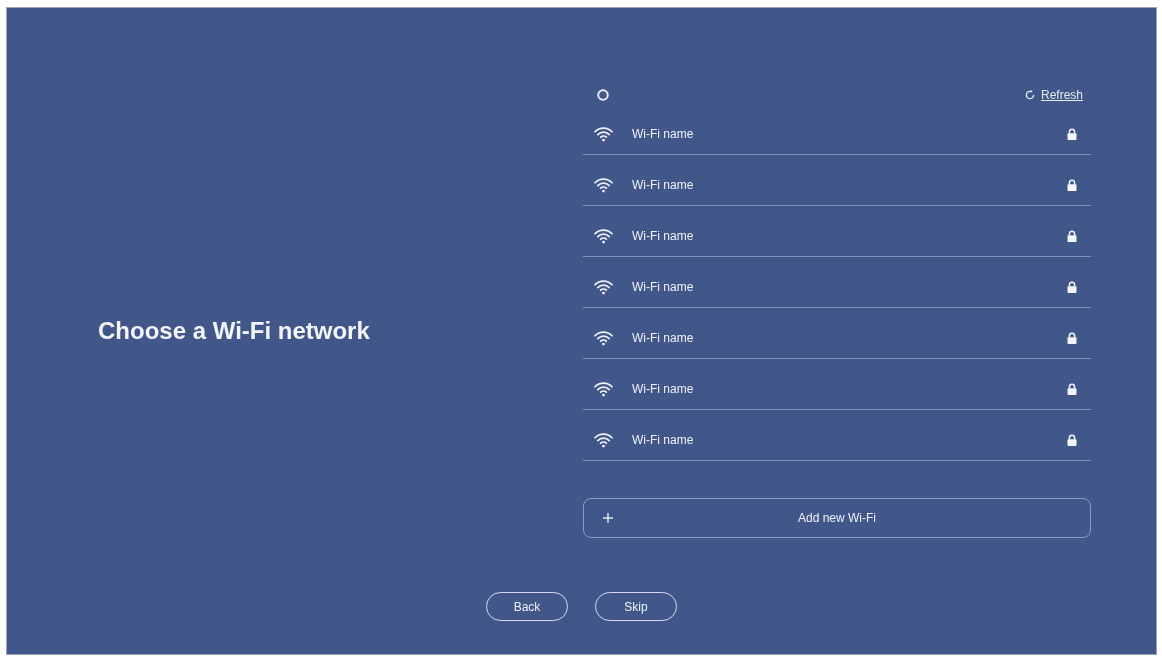 The width and height of the screenshot is (1162, 659). Describe the element at coordinates (234, 331) in the screenshot. I see `page-title: Choose a Wi-Fi network` at that location.